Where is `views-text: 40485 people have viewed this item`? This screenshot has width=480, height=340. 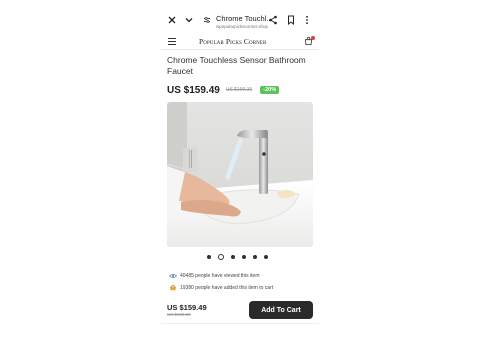 views-text: 40485 people have viewed this item is located at coordinates (220, 275).